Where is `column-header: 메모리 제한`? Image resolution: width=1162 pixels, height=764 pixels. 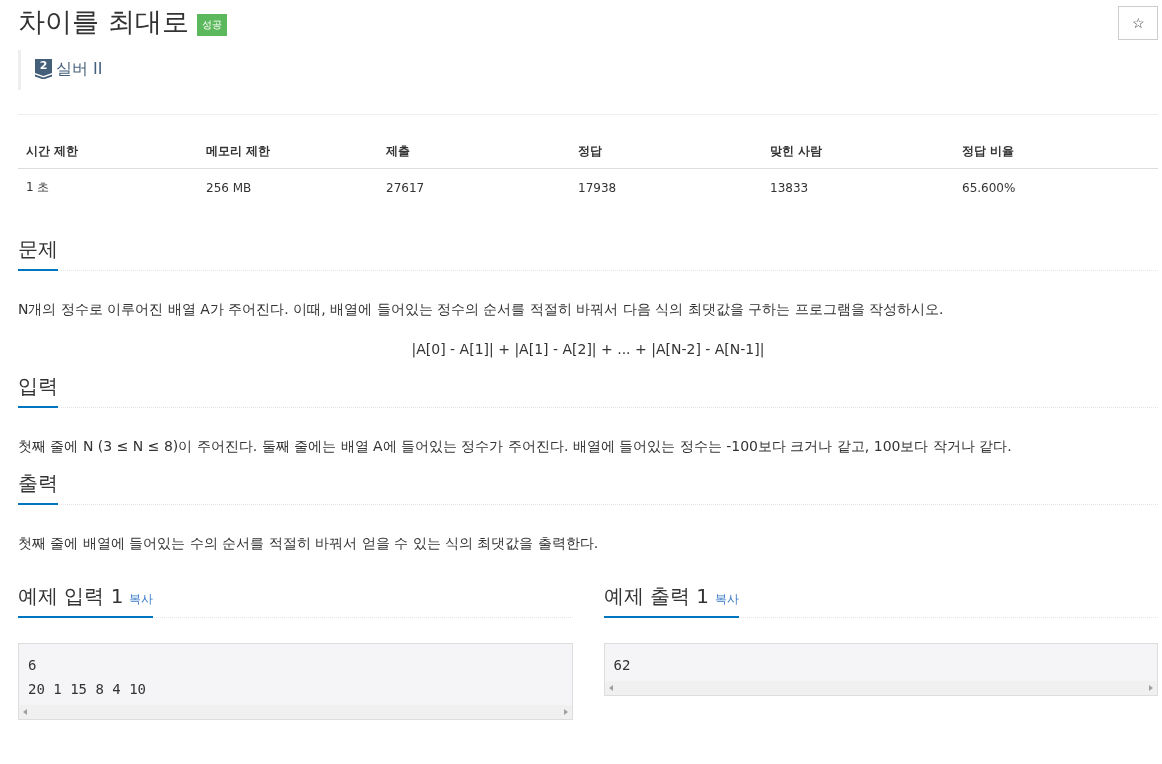 column-header: 메모리 제한 is located at coordinates (288, 152).